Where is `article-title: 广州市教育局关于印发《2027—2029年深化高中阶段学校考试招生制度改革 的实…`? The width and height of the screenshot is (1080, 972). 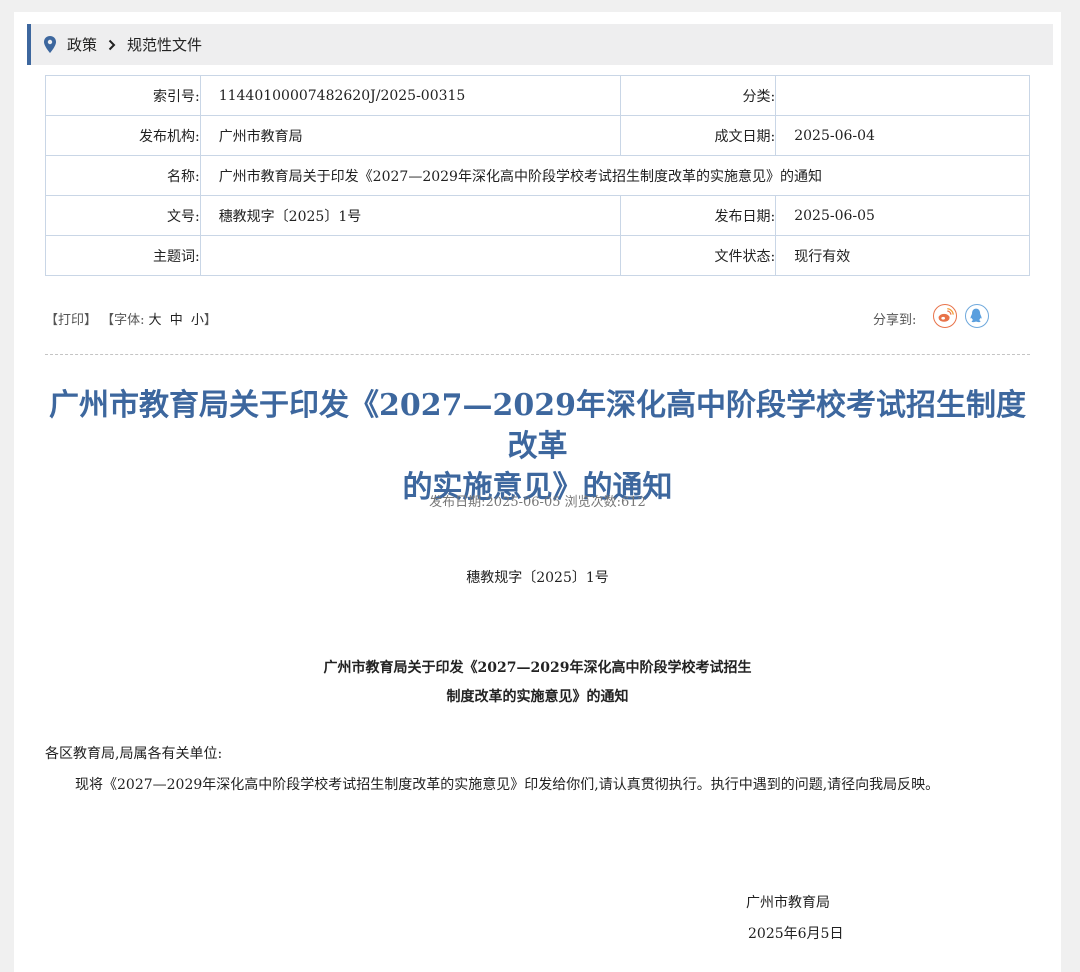
article-title: 广州市教育局关于印发《2027—2029年深化高中阶段学校考试招生制度改革 的实… is located at coordinates (537, 446).